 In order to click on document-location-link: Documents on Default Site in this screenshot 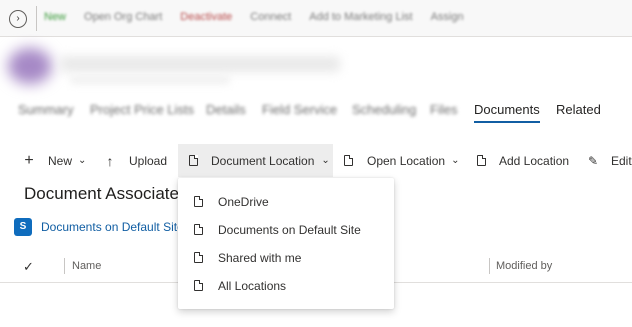, I will do `click(112, 227)`.